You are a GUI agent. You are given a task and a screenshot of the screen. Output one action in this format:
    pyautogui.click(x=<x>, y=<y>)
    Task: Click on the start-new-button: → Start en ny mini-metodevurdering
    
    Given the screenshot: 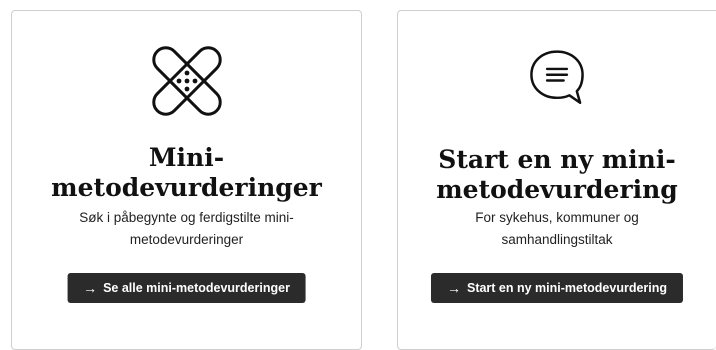 What is the action you would take?
    pyautogui.click(x=557, y=288)
    